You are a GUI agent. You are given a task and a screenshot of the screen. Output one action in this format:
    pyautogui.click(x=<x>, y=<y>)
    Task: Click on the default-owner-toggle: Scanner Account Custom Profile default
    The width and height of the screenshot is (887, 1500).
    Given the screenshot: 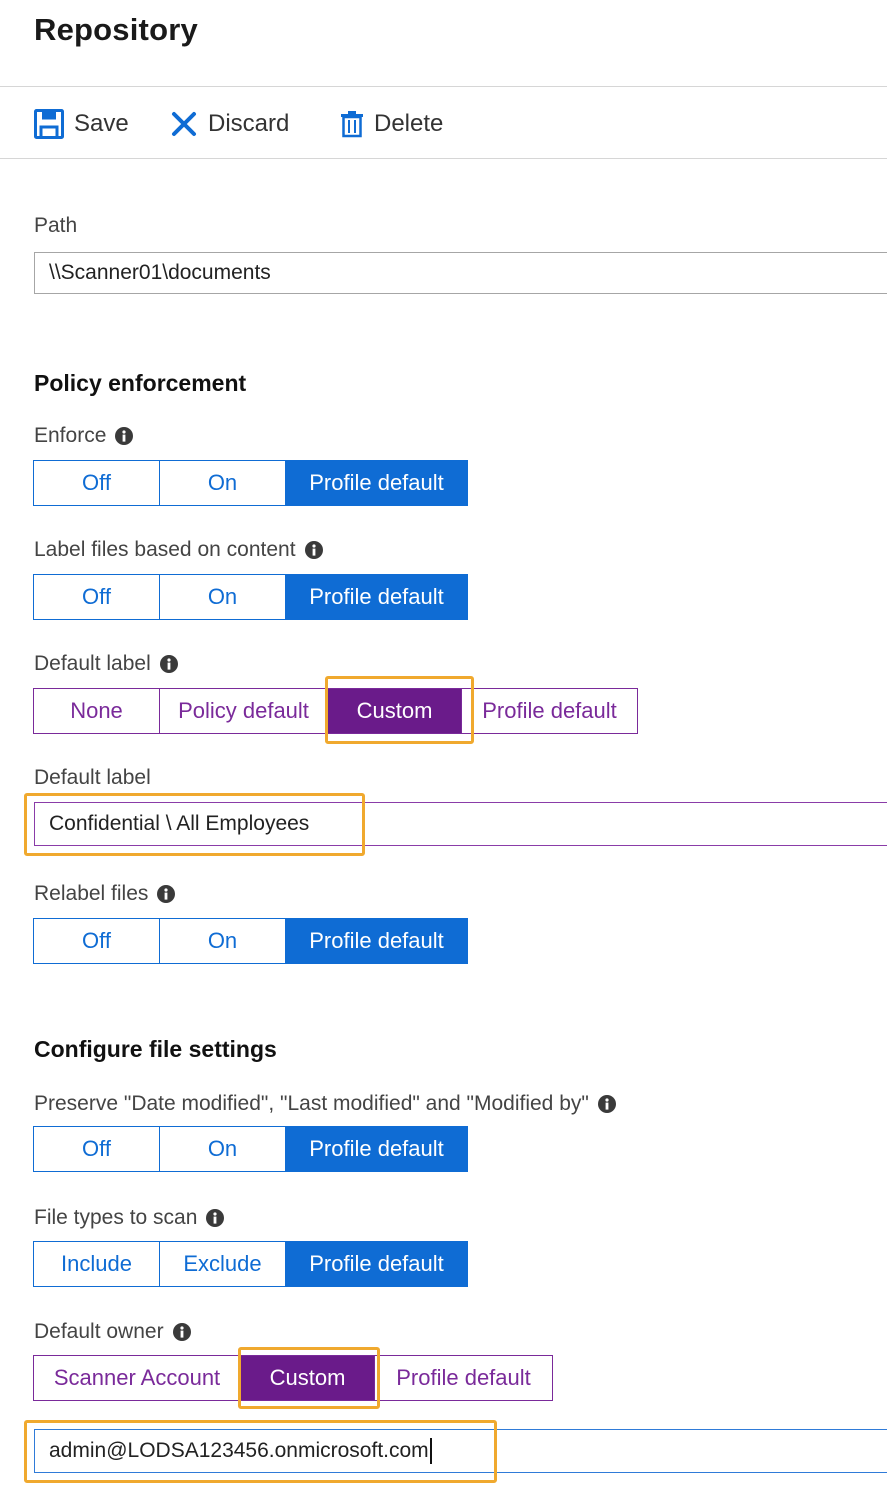 What is the action you would take?
    pyautogui.click(x=293, y=1378)
    